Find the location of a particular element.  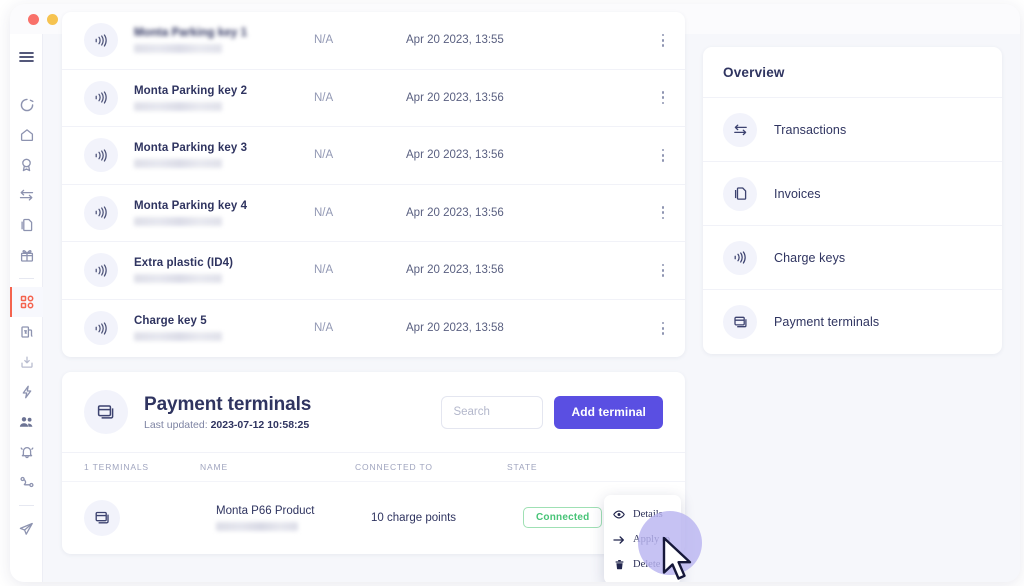

sidebar-item-documents is located at coordinates (26, 225).